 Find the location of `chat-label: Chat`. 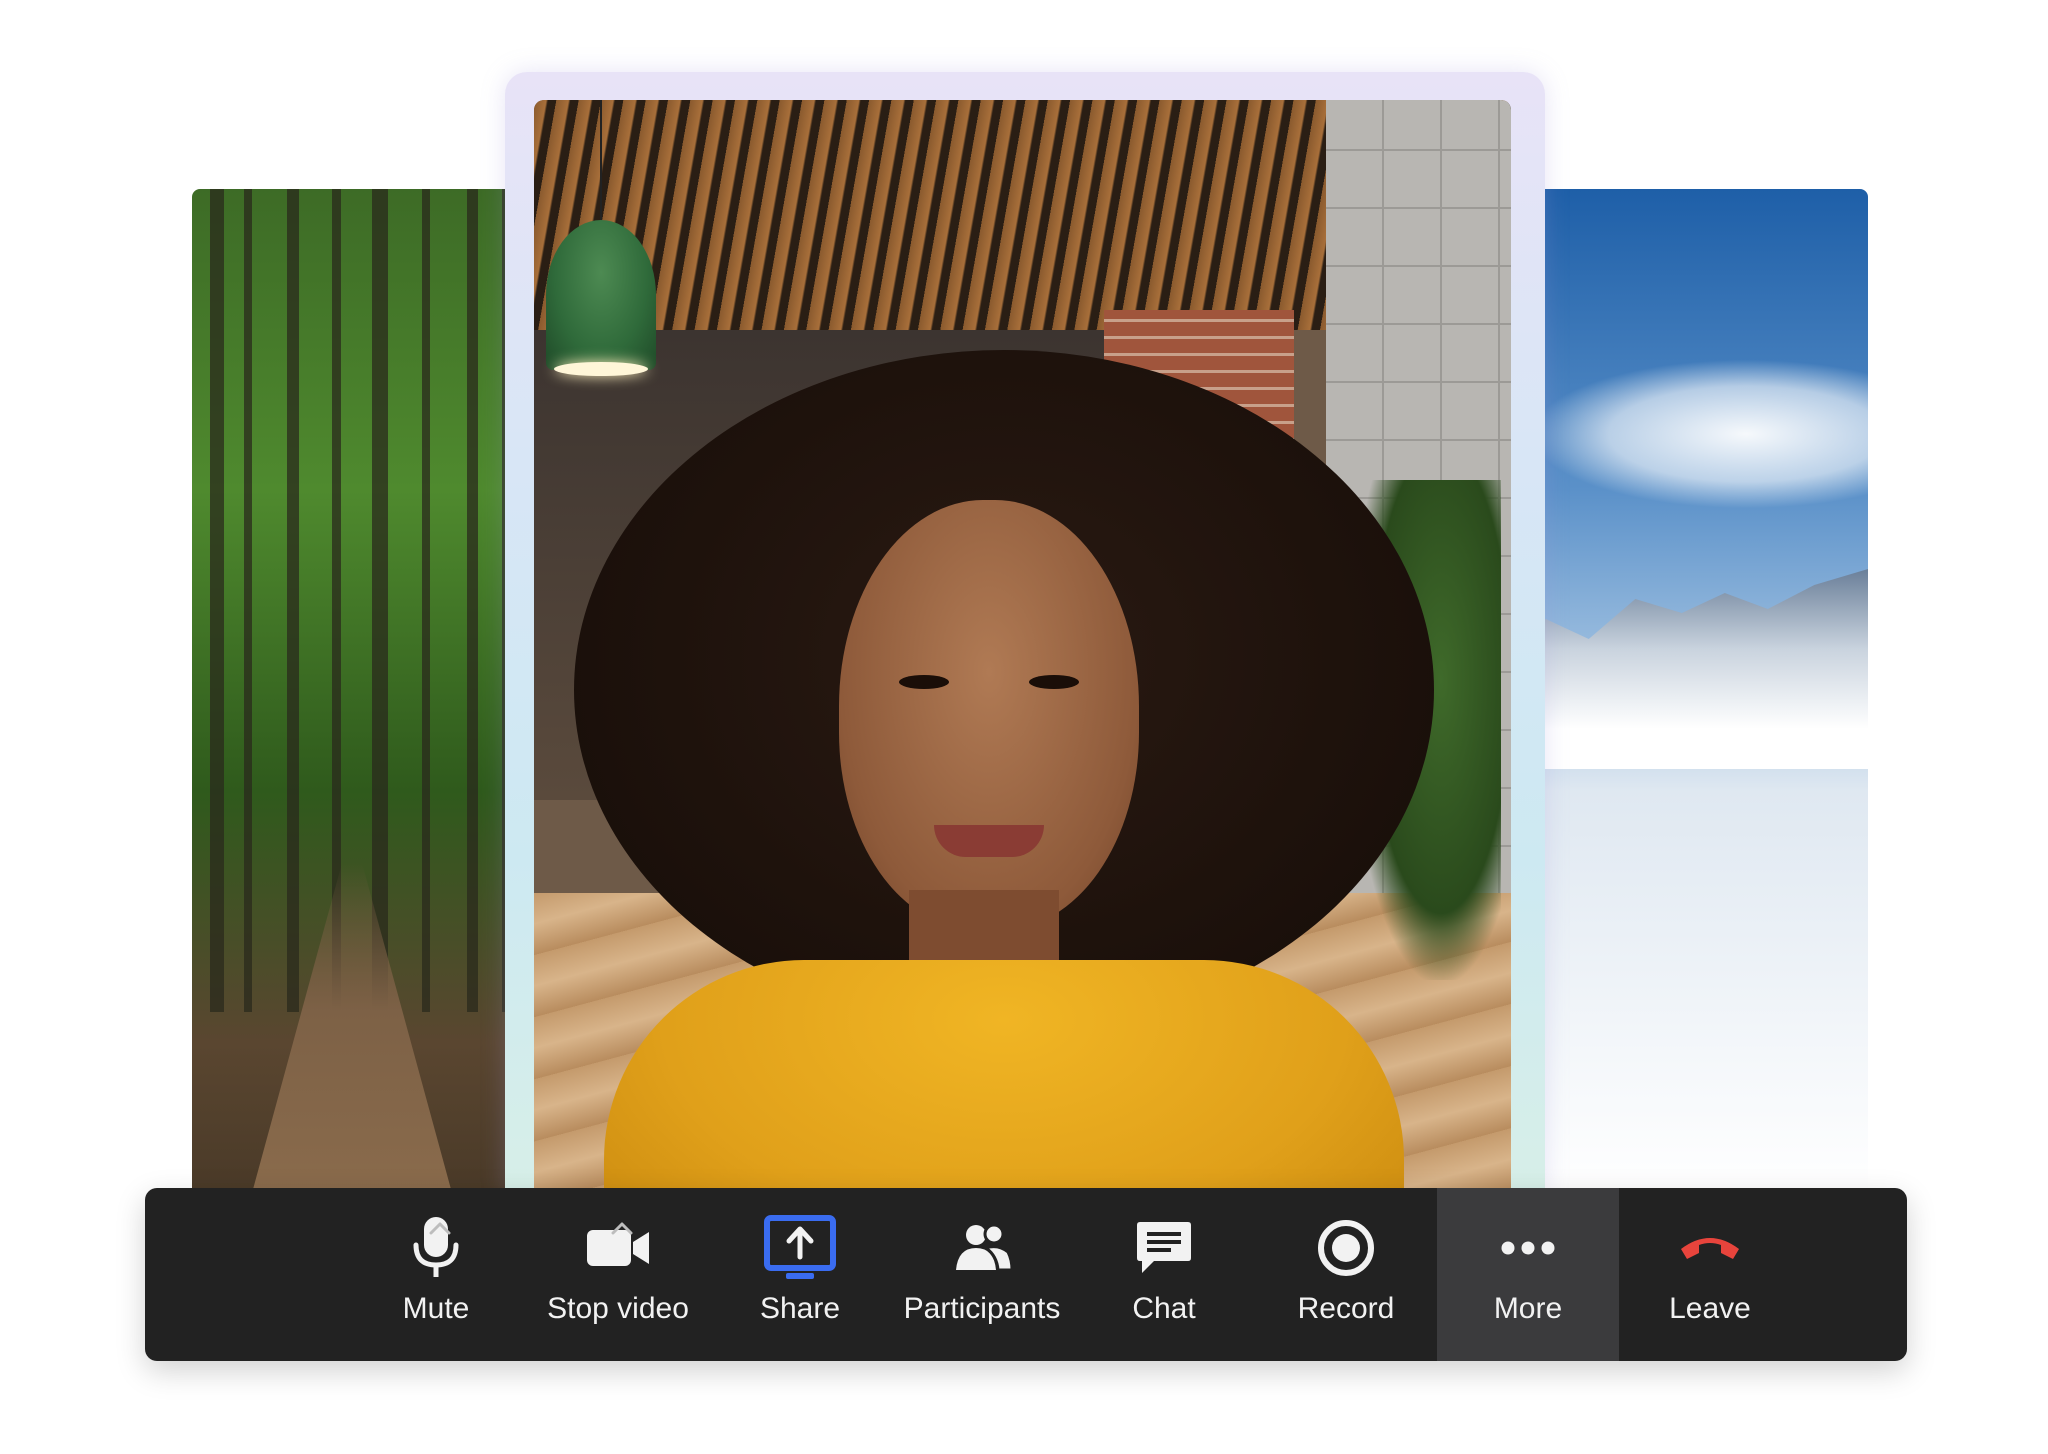

chat-label: Chat is located at coordinates (1164, 1308).